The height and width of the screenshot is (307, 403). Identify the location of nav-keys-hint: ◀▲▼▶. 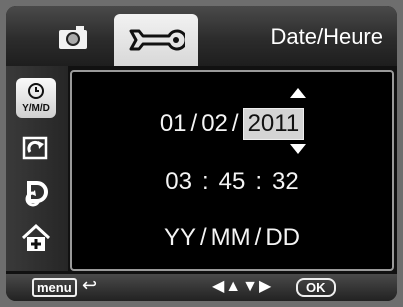
(242, 286).